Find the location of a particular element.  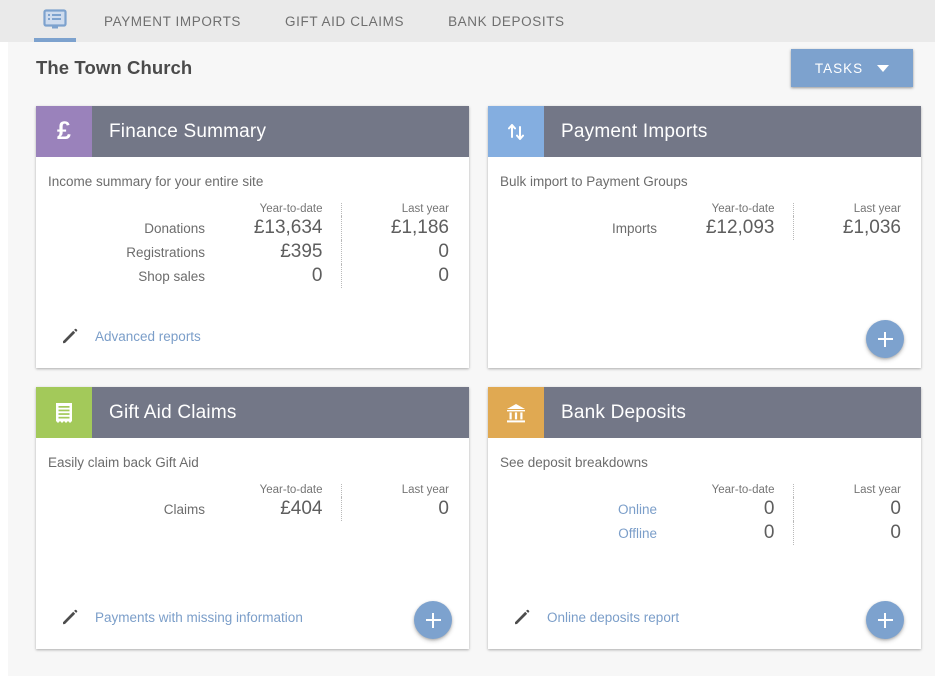

receipt-icon is located at coordinates (64, 412).